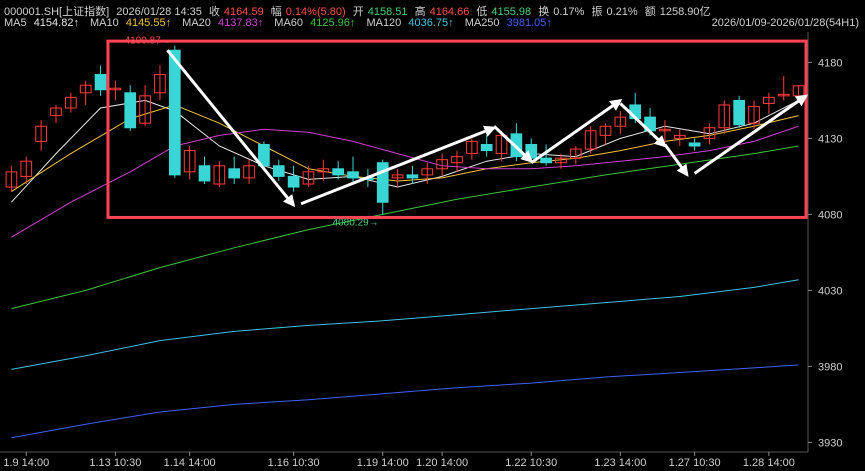 The image size is (865, 471). Describe the element at coordinates (294, 463) in the screenshot. I see `x-tick-label: 1.16 10:30` at that location.